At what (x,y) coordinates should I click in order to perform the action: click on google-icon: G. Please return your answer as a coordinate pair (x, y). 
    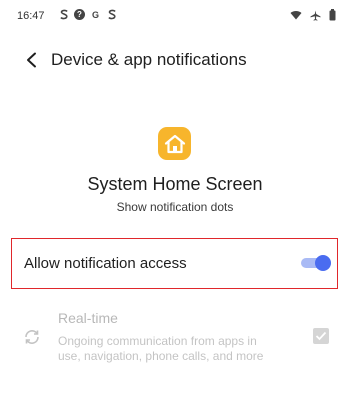
    Looking at the image, I should click on (95, 14).